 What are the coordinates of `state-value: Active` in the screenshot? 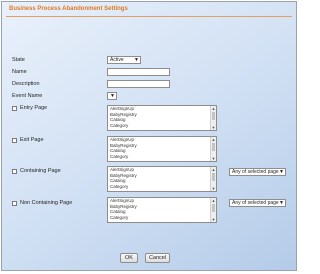 It's located at (117, 60).